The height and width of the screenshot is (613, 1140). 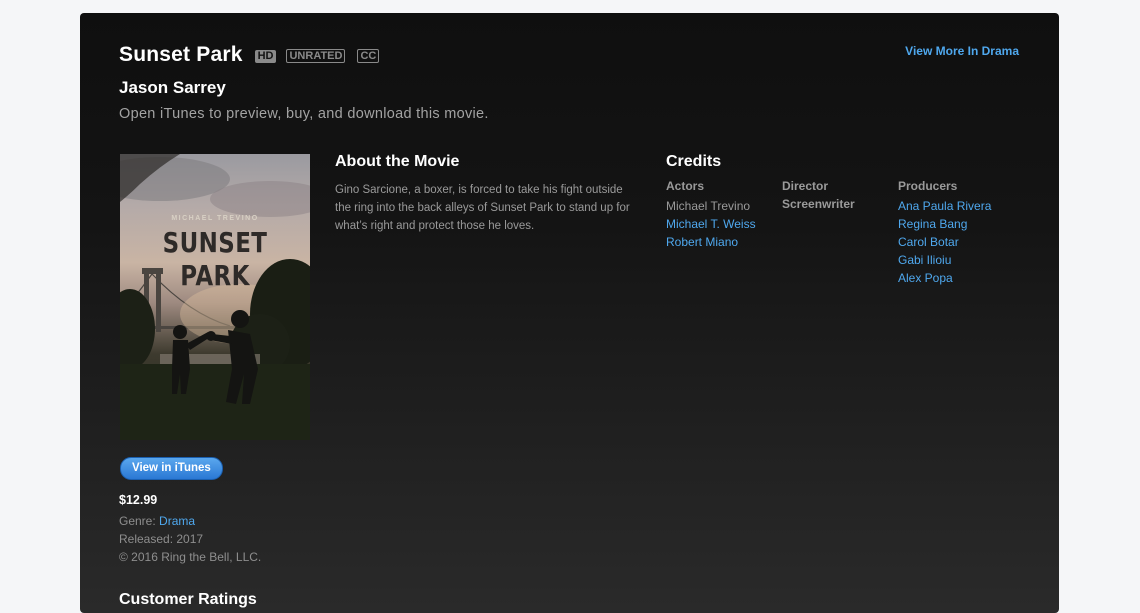 What do you see at coordinates (188, 599) in the screenshot?
I see `customer-ratings-heading: Customer Ratings` at bounding box center [188, 599].